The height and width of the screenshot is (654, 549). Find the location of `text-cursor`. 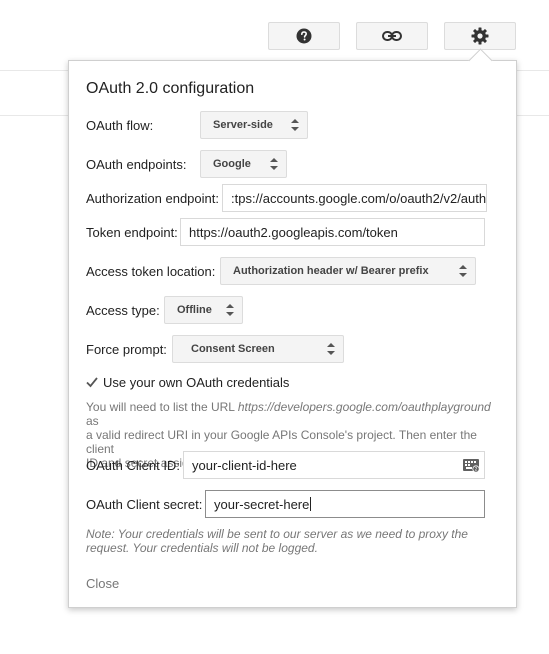

text-cursor is located at coordinates (311, 504).